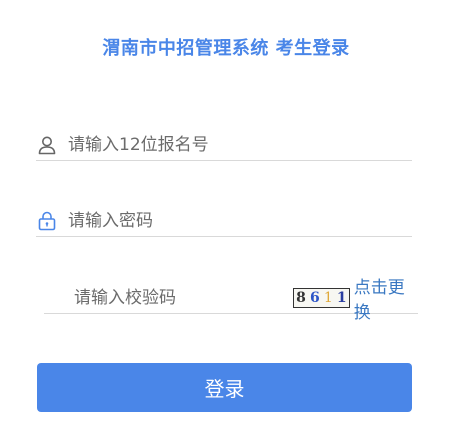 This screenshot has height=443, width=452. Describe the element at coordinates (240, 145) in the screenshot. I see `username-input` at that location.